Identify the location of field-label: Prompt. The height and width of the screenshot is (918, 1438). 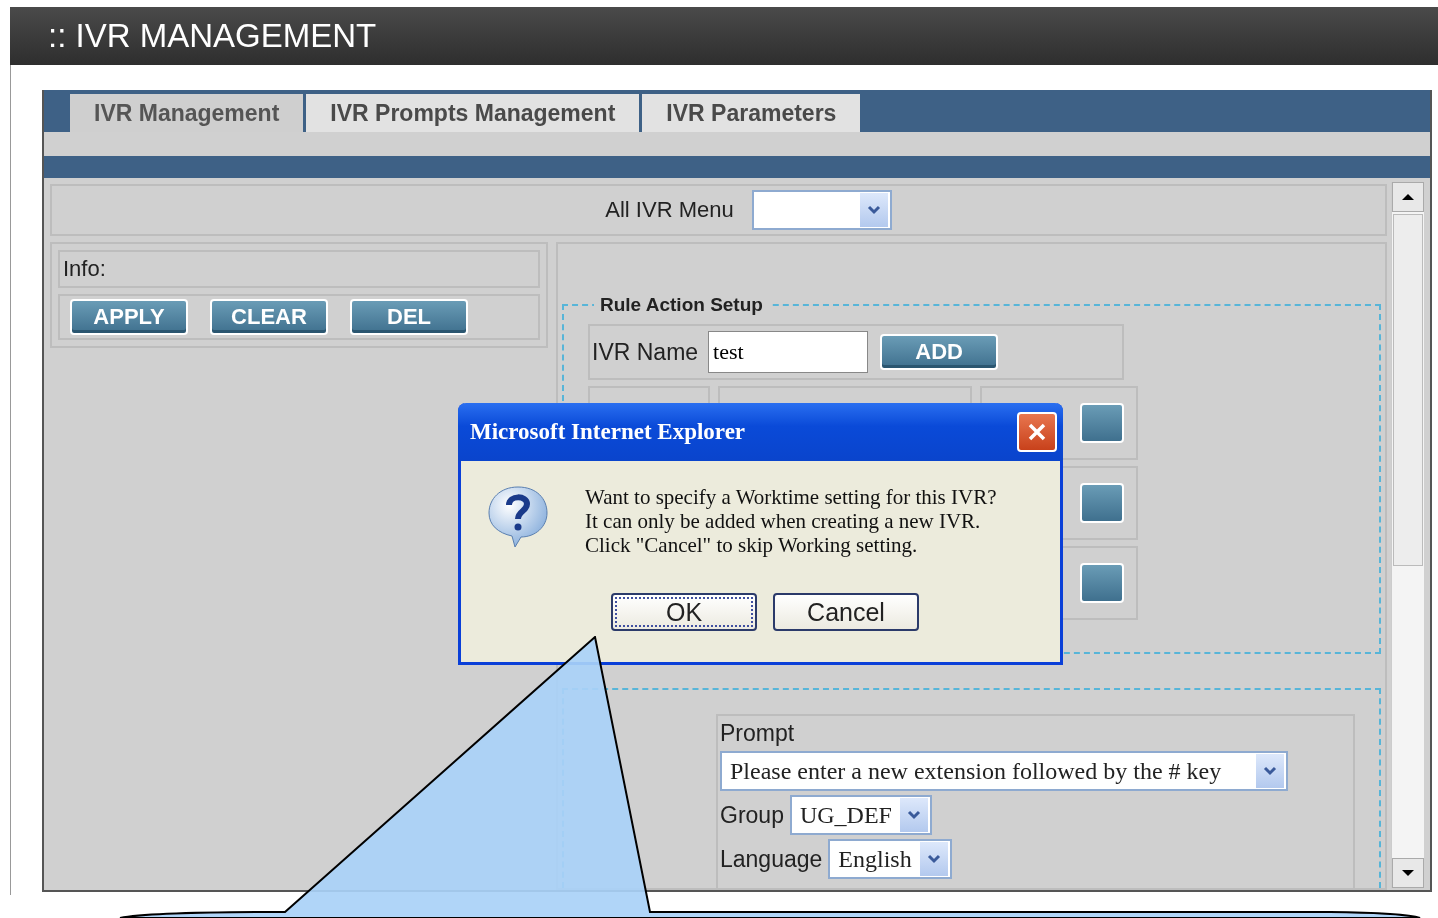
(758, 733).